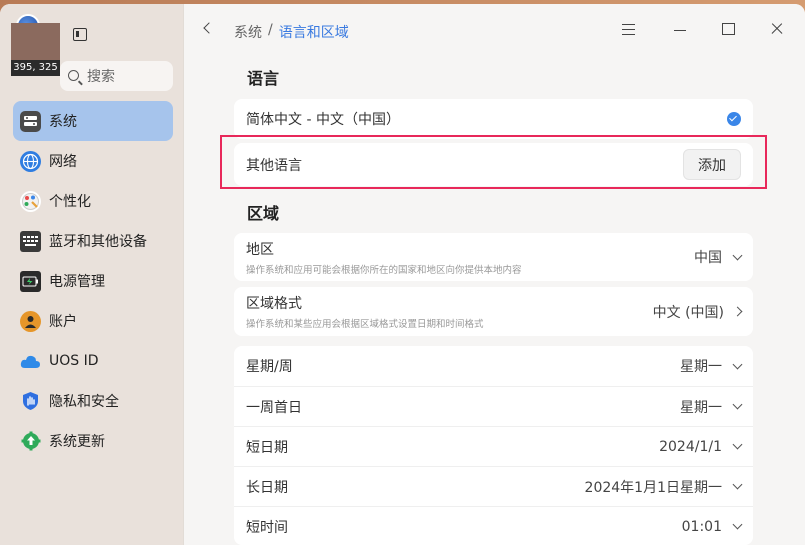 Image resolution: width=805 pixels, height=545 pixels. Describe the element at coordinates (93, 121) in the screenshot. I see `sidebar-item-system: 系统` at that location.